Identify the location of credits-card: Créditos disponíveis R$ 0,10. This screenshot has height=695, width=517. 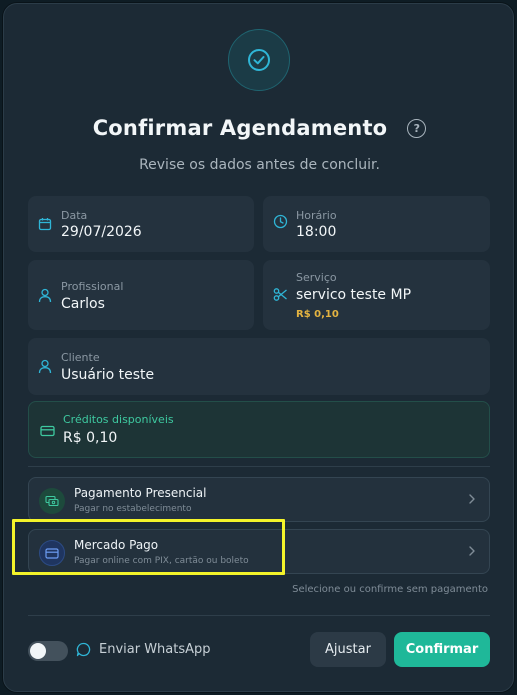
(259, 429).